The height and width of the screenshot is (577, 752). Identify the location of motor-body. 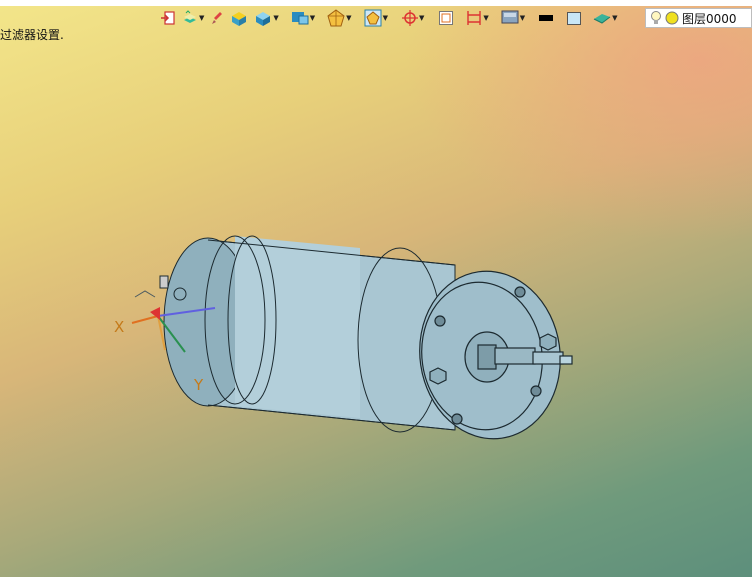
(309, 334).